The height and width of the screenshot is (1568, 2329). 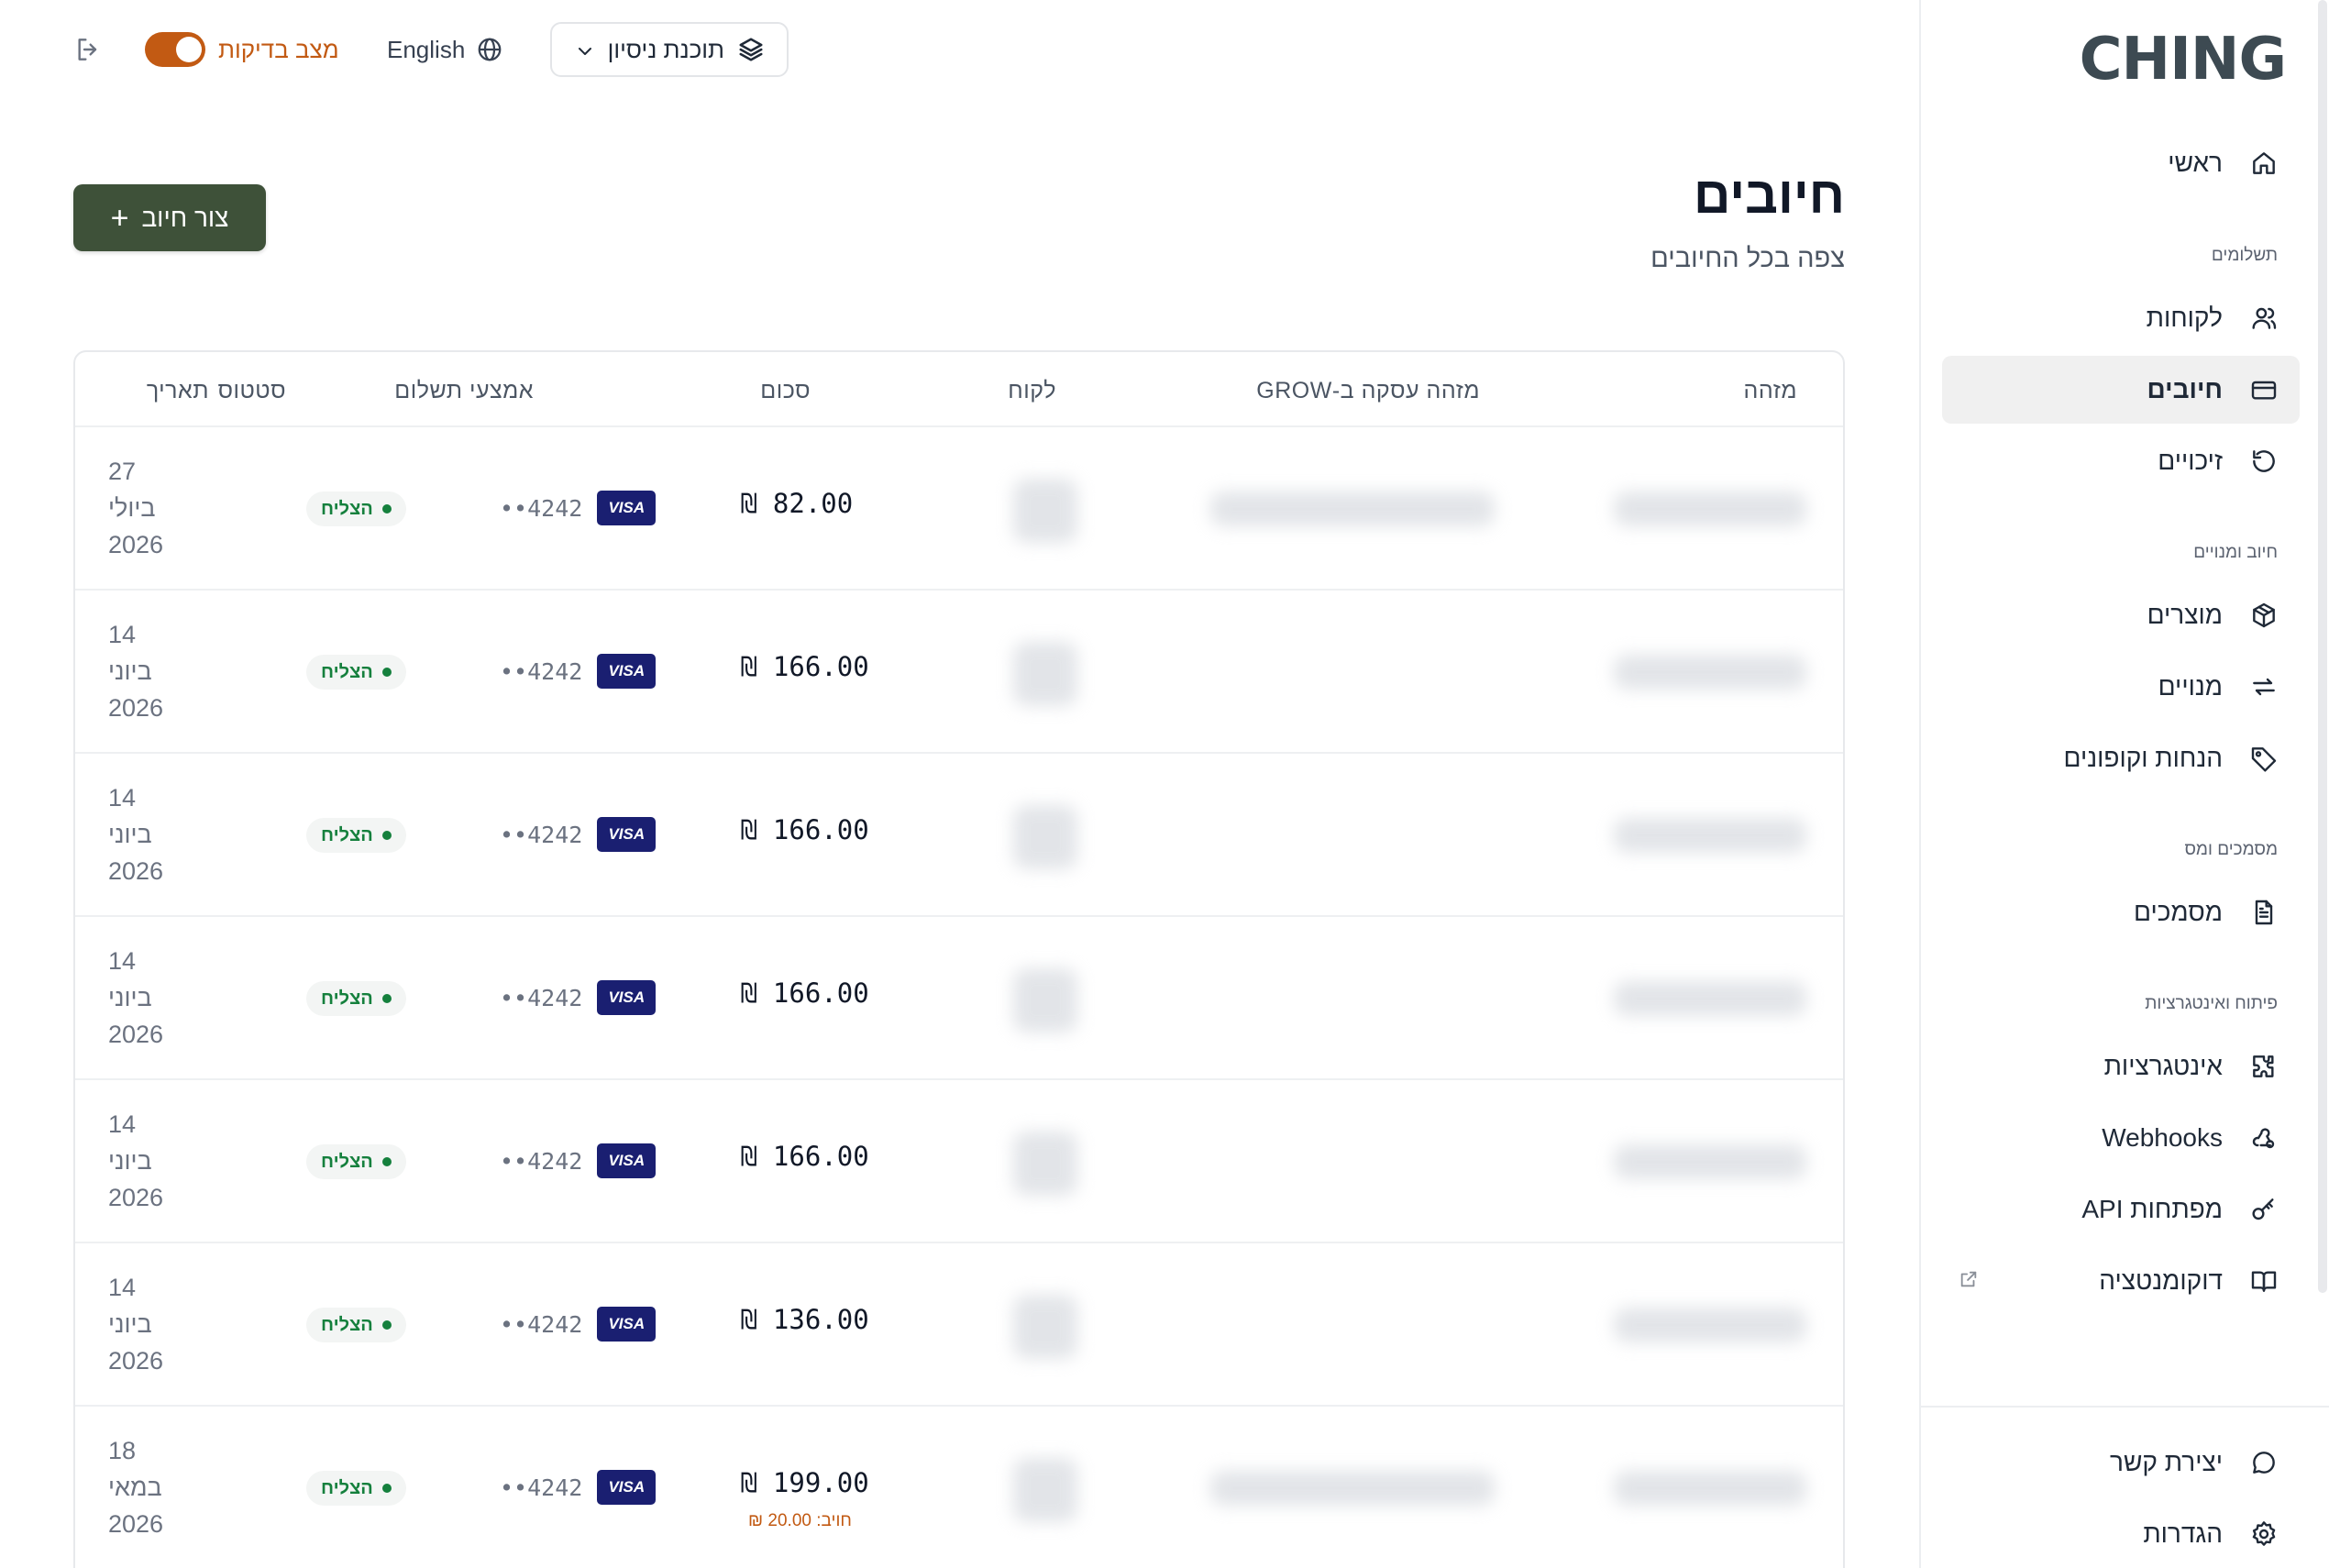 I want to click on page-subtitle: צפה בכל החיובים, so click(x=1747, y=259).